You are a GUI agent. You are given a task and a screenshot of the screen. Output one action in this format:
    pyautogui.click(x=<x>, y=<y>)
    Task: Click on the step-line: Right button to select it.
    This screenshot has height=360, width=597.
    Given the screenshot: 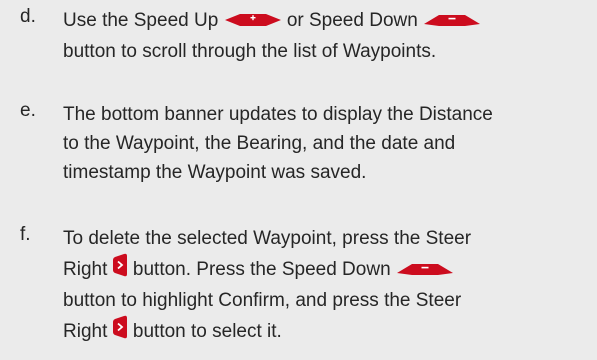 What is the action you would take?
    pyautogui.click(x=326, y=331)
    